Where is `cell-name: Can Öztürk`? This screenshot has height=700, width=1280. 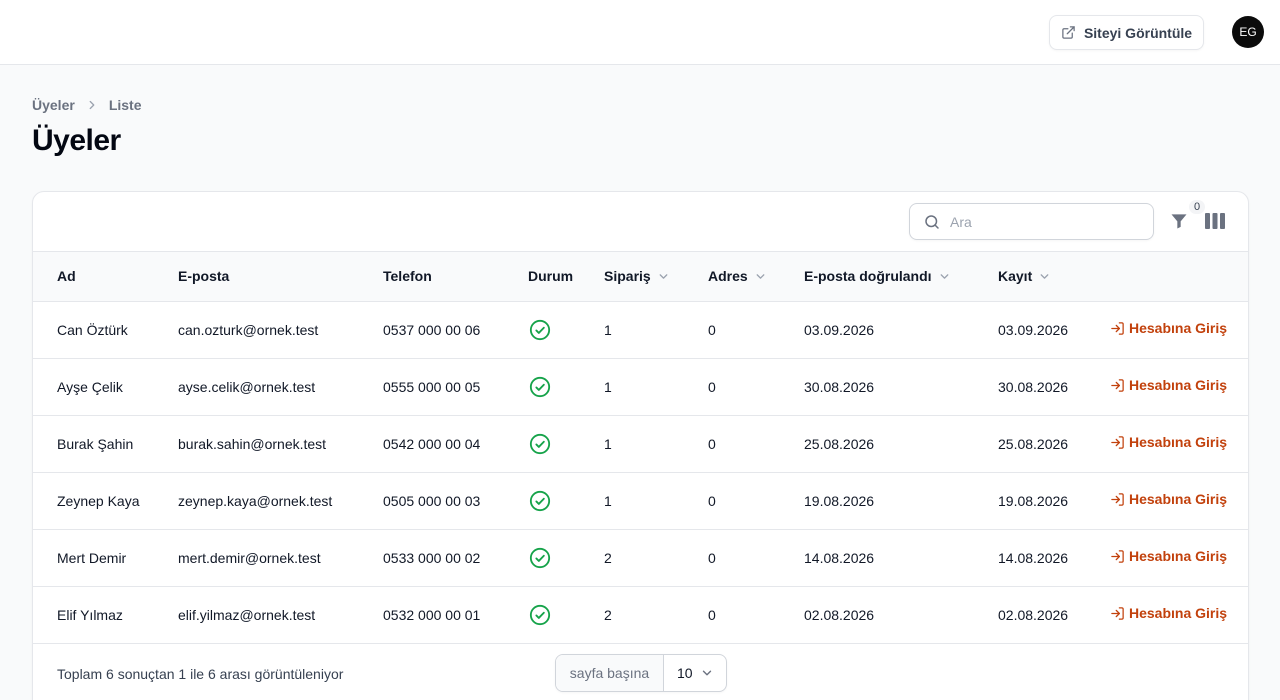 cell-name: Can Öztürk is located at coordinates (92, 329).